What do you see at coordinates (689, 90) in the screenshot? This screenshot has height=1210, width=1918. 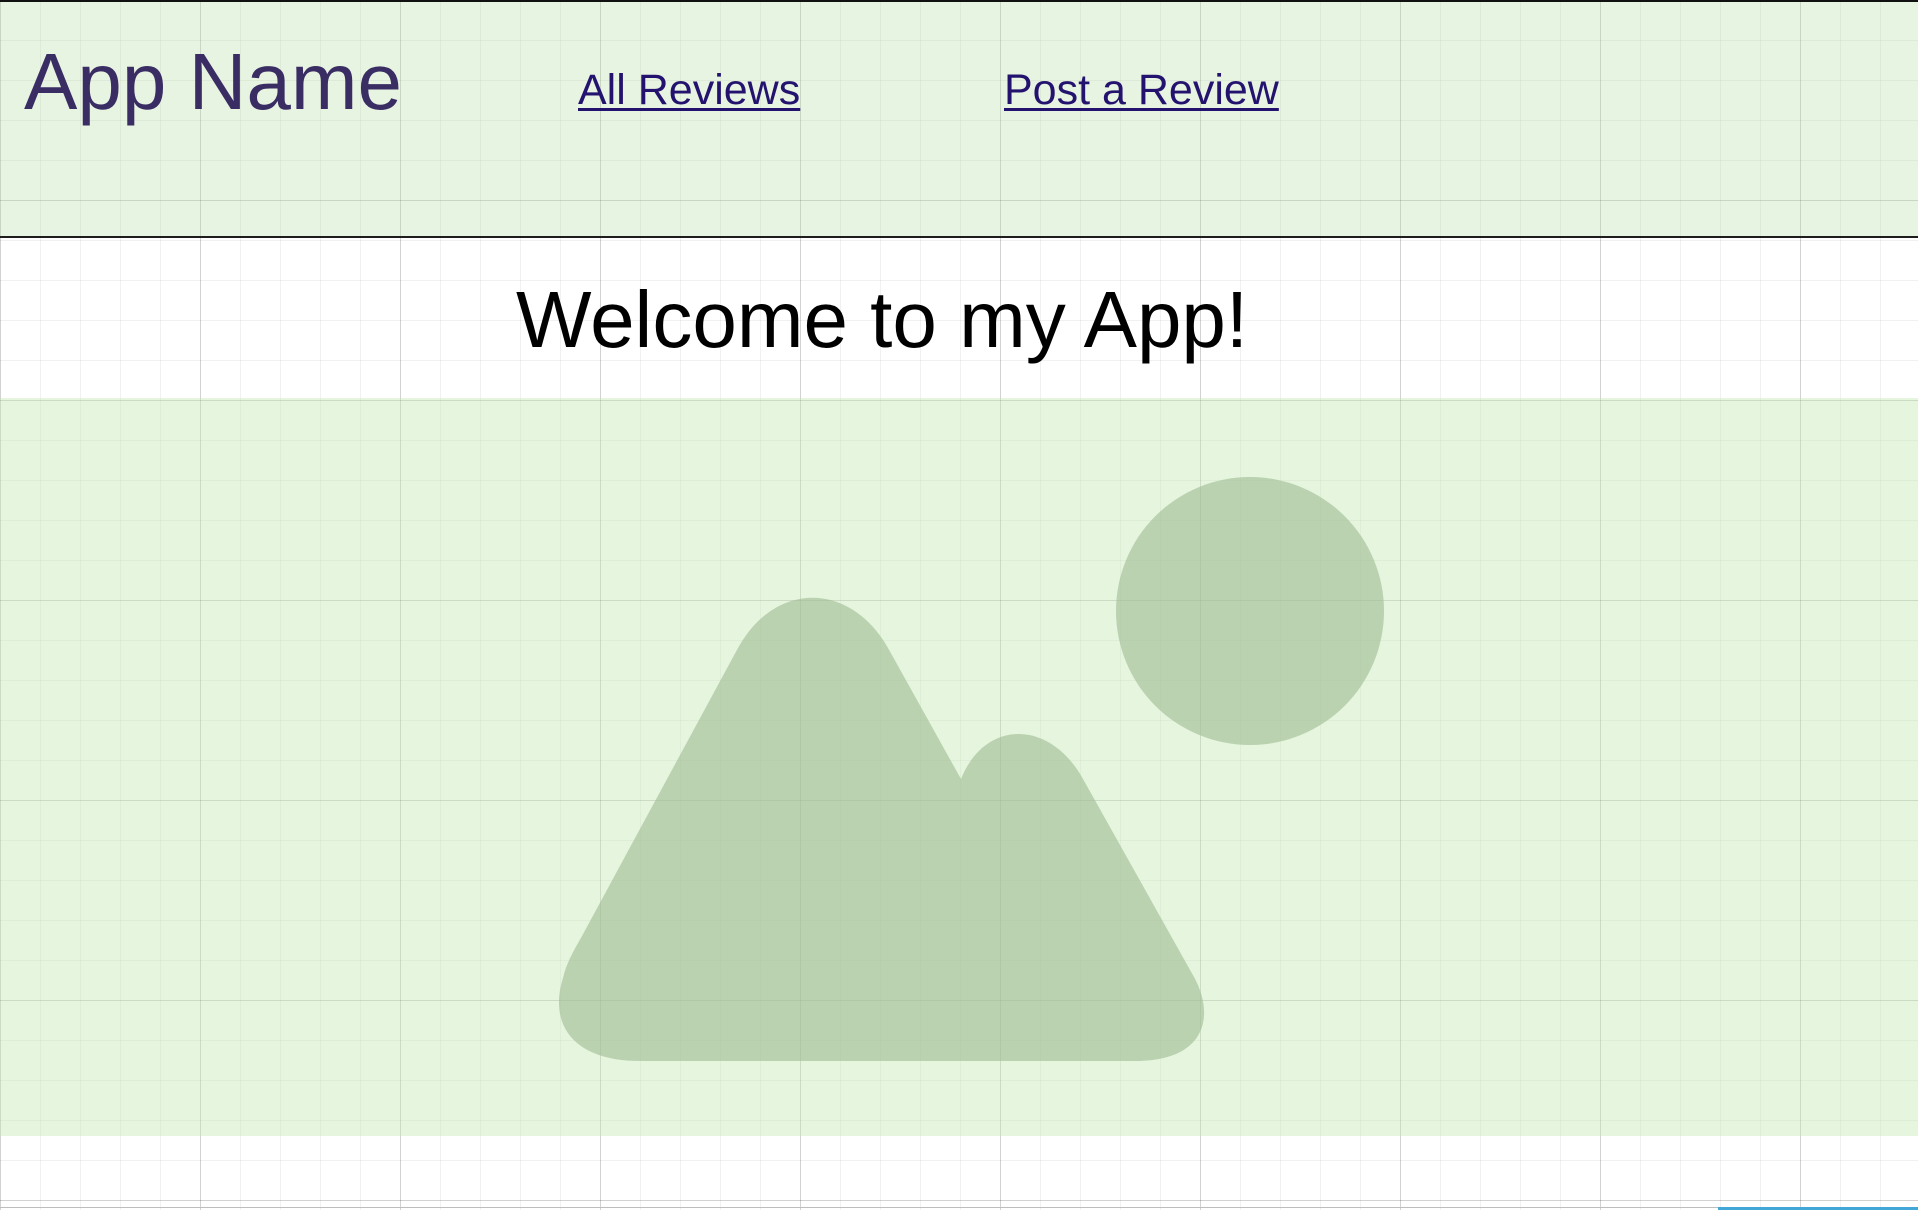 I see `nav-link-all-reviews: All Reviews` at bounding box center [689, 90].